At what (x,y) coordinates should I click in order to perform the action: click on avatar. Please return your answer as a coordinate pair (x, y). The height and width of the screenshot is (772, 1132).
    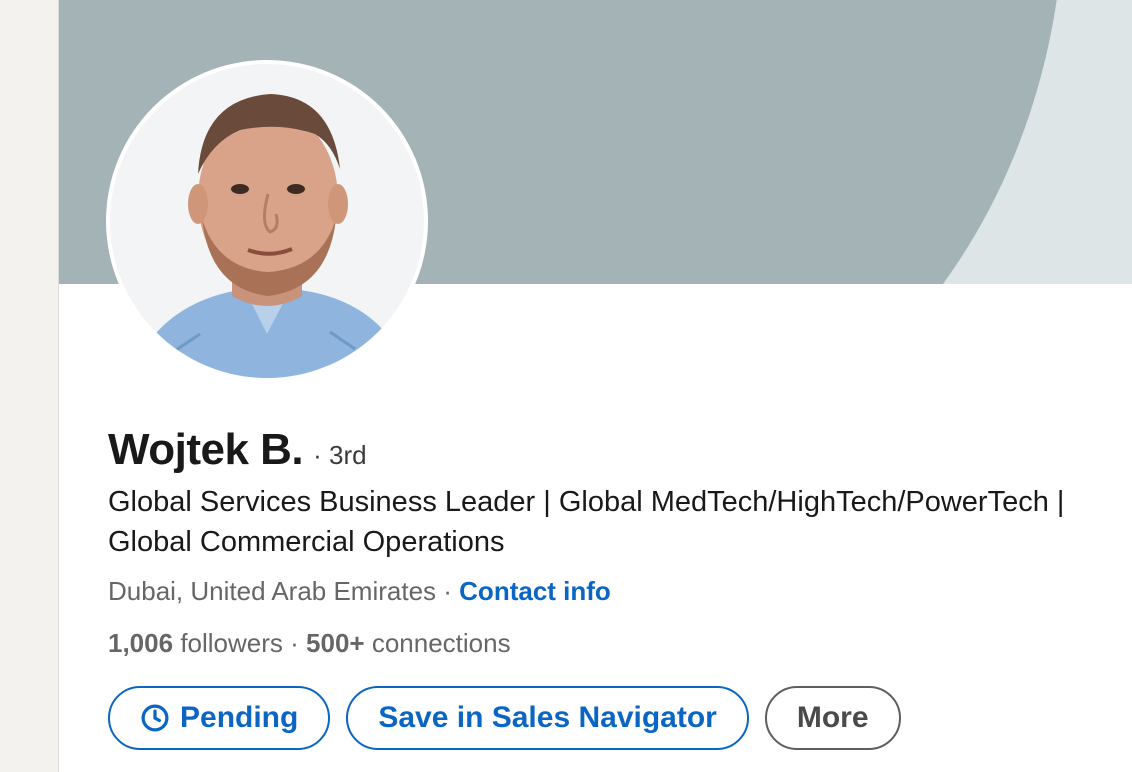
    Looking at the image, I should click on (267, 221).